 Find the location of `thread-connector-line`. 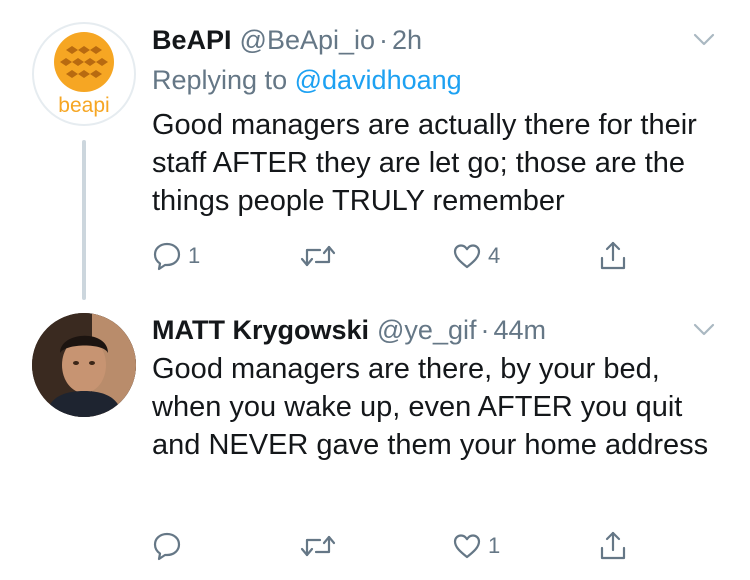

thread-connector-line is located at coordinates (84, 220).